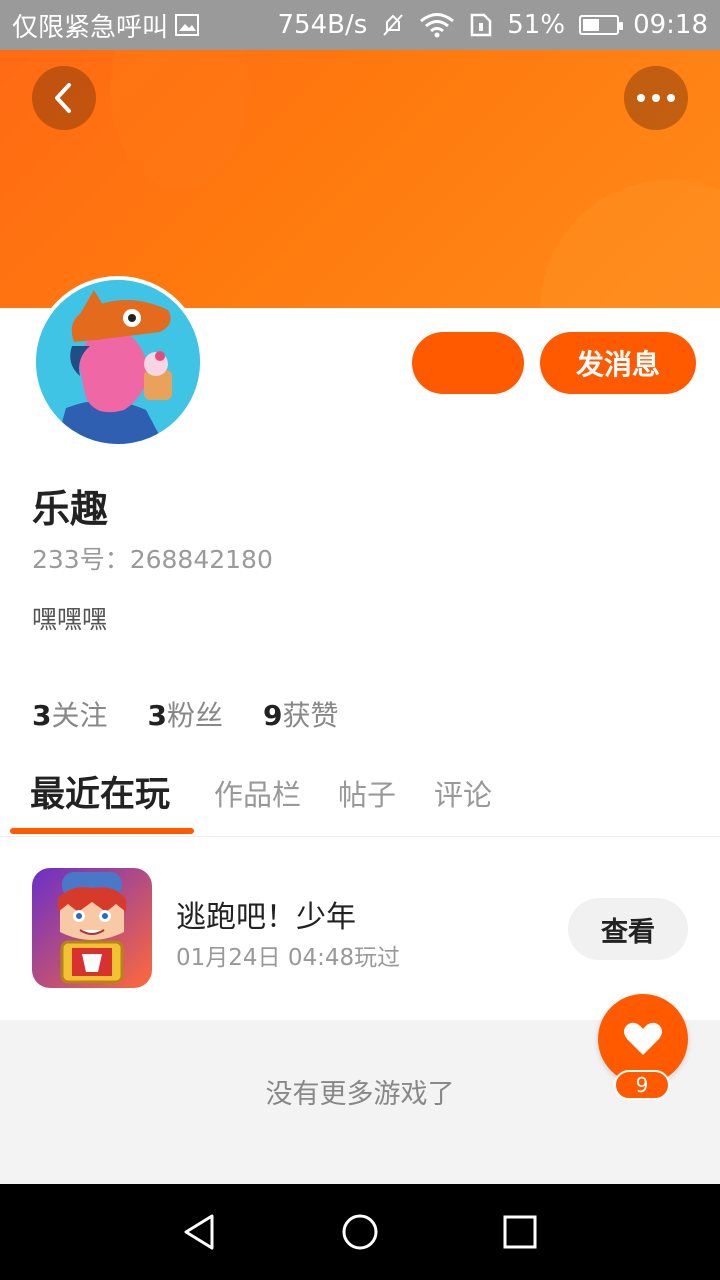 This screenshot has width=720, height=1280. What do you see at coordinates (481, 25) in the screenshot?
I see `sim-icon` at bounding box center [481, 25].